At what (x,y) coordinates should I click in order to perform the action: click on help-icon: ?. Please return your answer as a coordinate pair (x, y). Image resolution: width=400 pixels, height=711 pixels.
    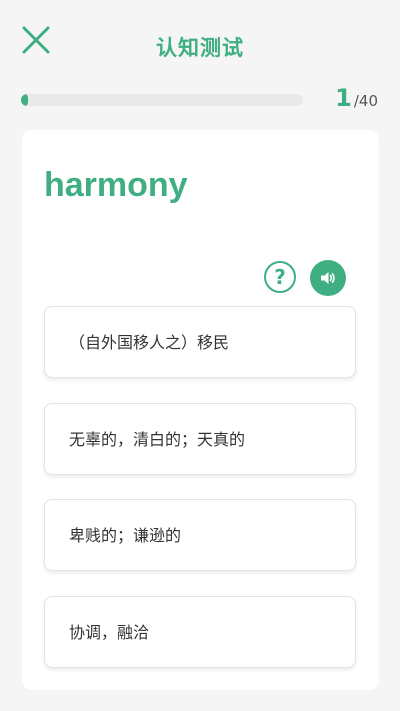
    Looking at the image, I should click on (280, 277).